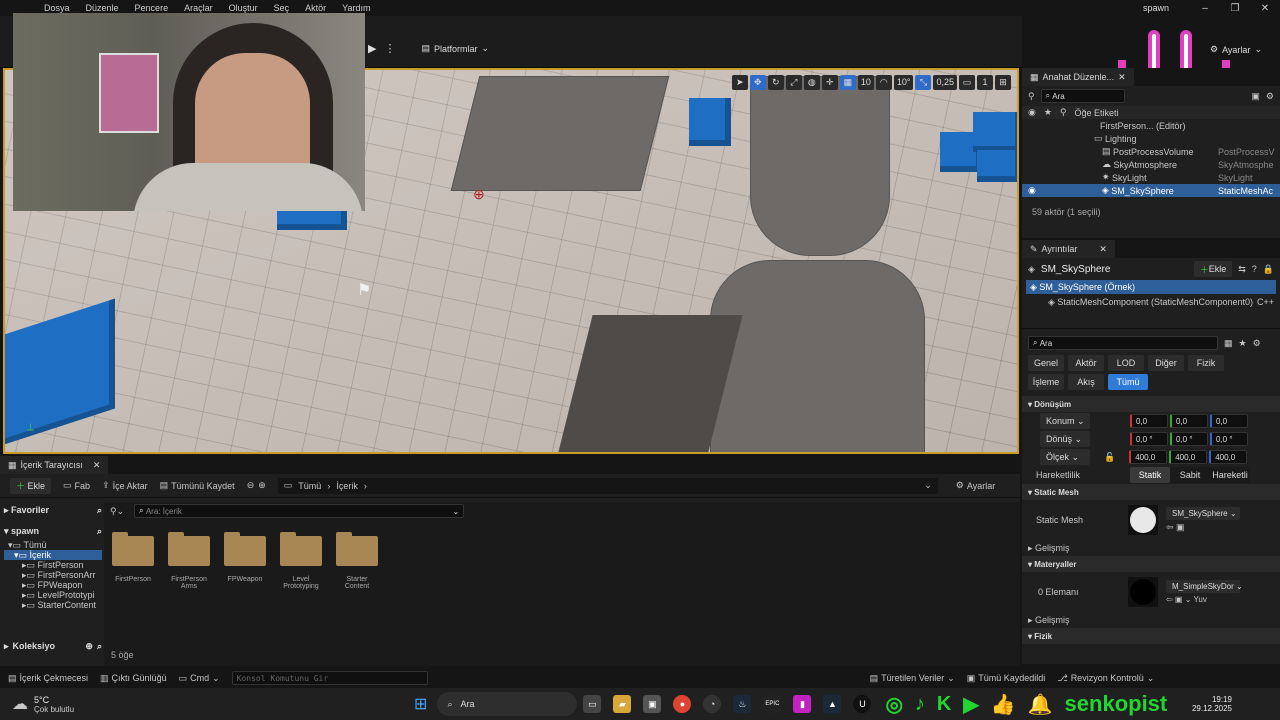  I want to click on menu-tools: Araçlar, so click(198, 8).